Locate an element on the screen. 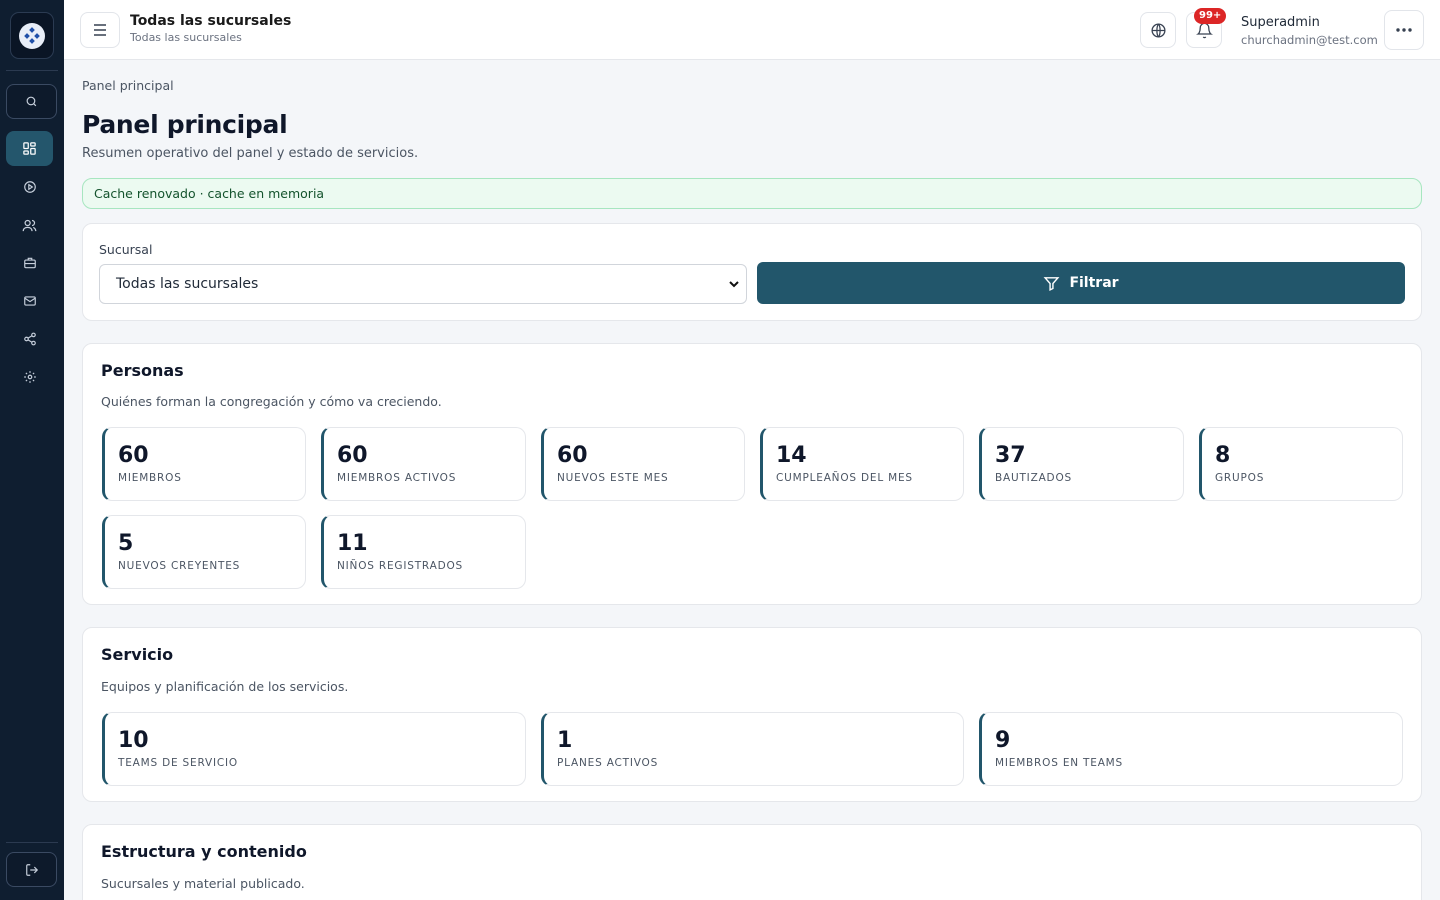 The image size is (1440, 900). share-icon is located at coordinates (29, 339).